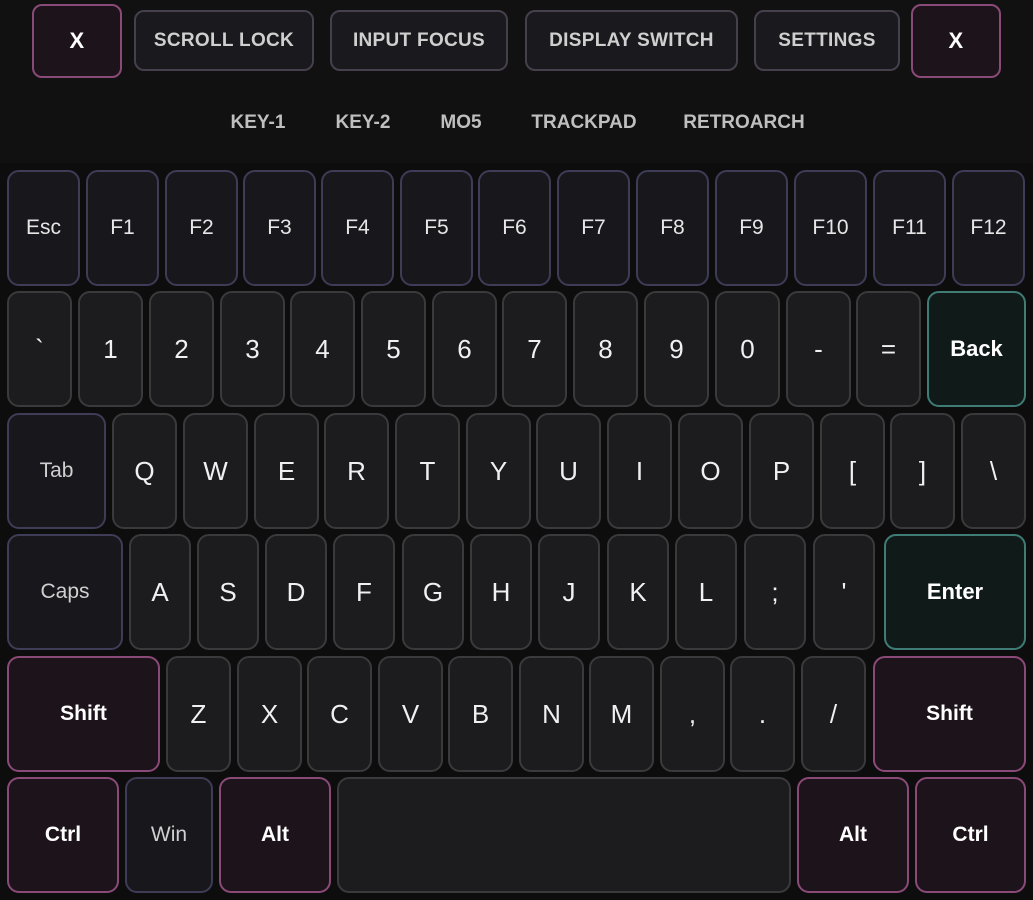  I want to click on settings-button: SETTINGS, so click(827, 40).